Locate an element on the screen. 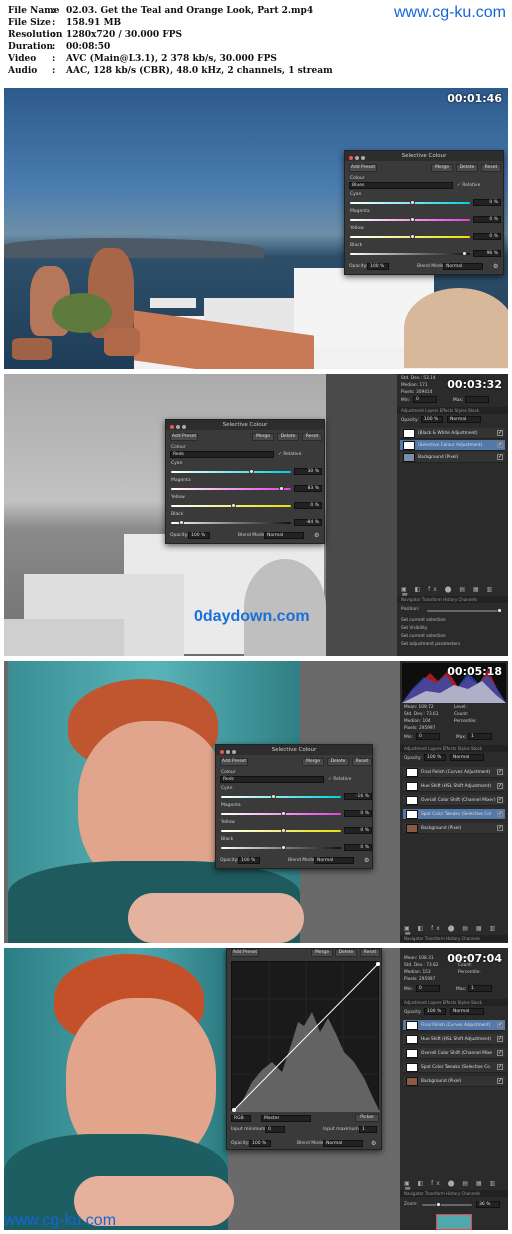 This screenshot has width=512, height=1234. history-slider is located at coordinates (464, 610).